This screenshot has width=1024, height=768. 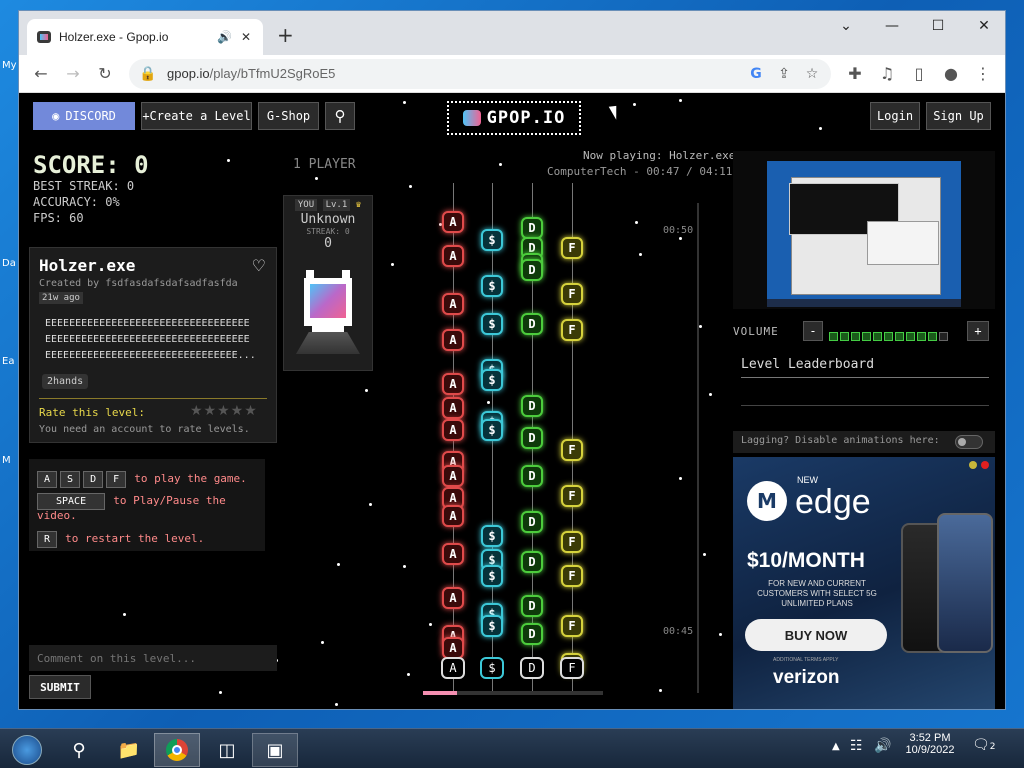 I want to click on player-avatar, so click(x=328, y=312).